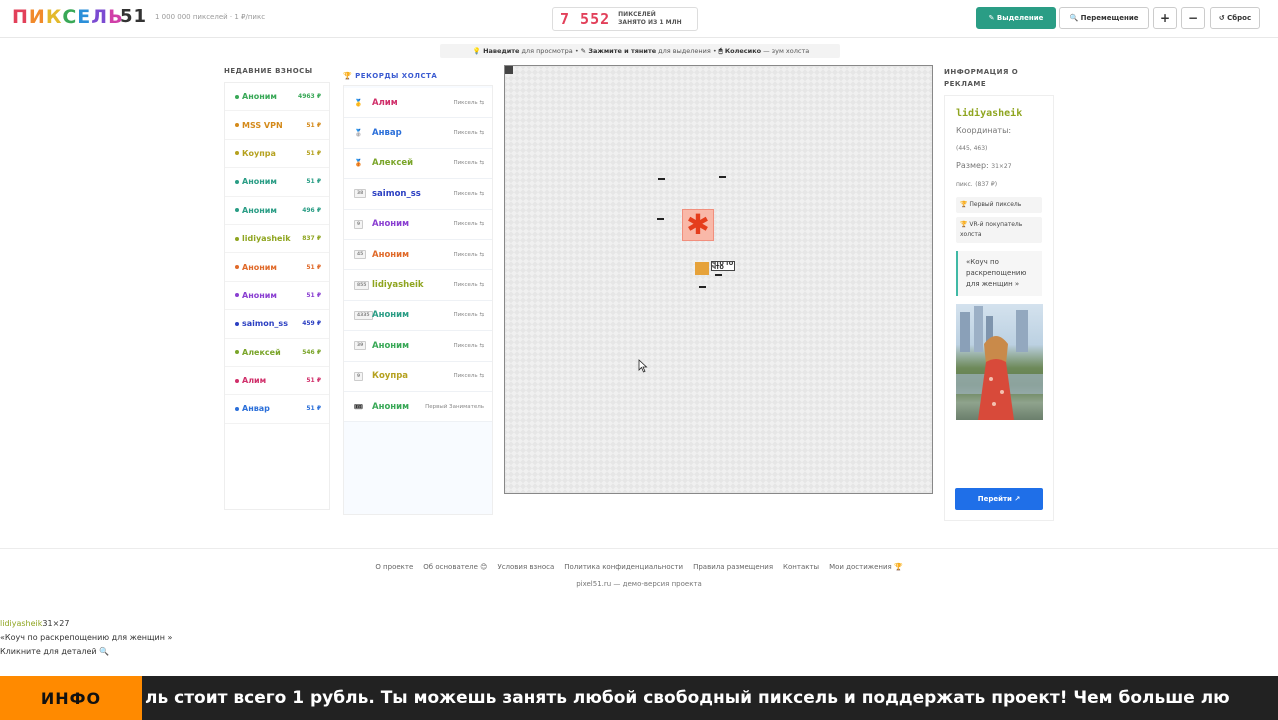  Describe the element at coordinates (623, 567) in the screenshot. I see `footer-link: Политика конфиденциальности` at that location.